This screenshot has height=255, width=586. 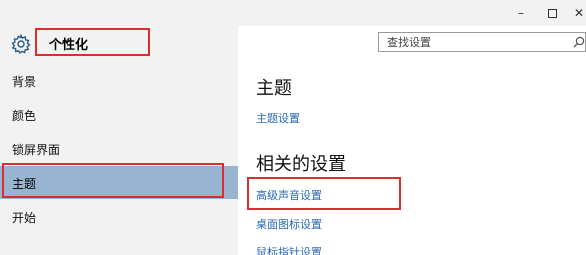 What do you see at coordinates (119, 114) in the screenshot?
I see `sidebar-item-colors: 颜色` at bounding box center [119, 114].